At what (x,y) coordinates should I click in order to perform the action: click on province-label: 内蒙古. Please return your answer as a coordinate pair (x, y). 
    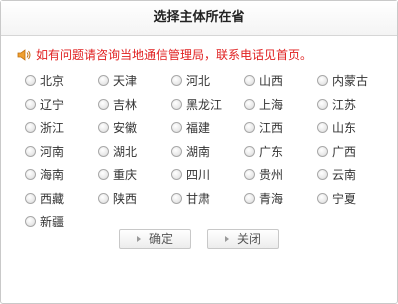
    Looking at the image, I should click on (350, 81).